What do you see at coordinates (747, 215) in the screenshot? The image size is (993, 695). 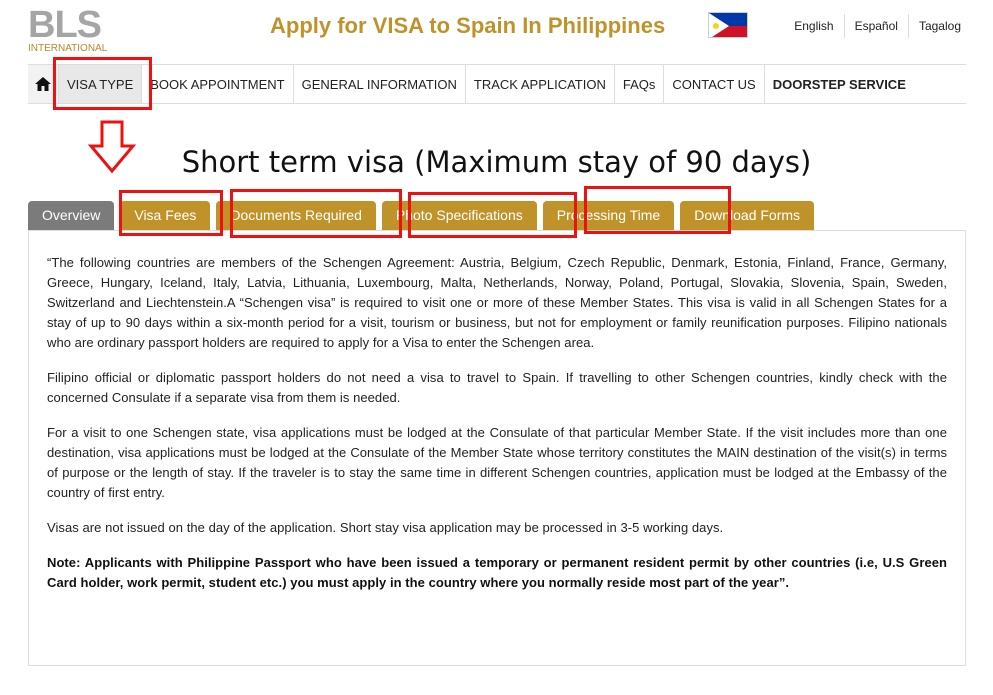 I see `tab-download-forms: Download Forms` at bounding box center [747, 215].